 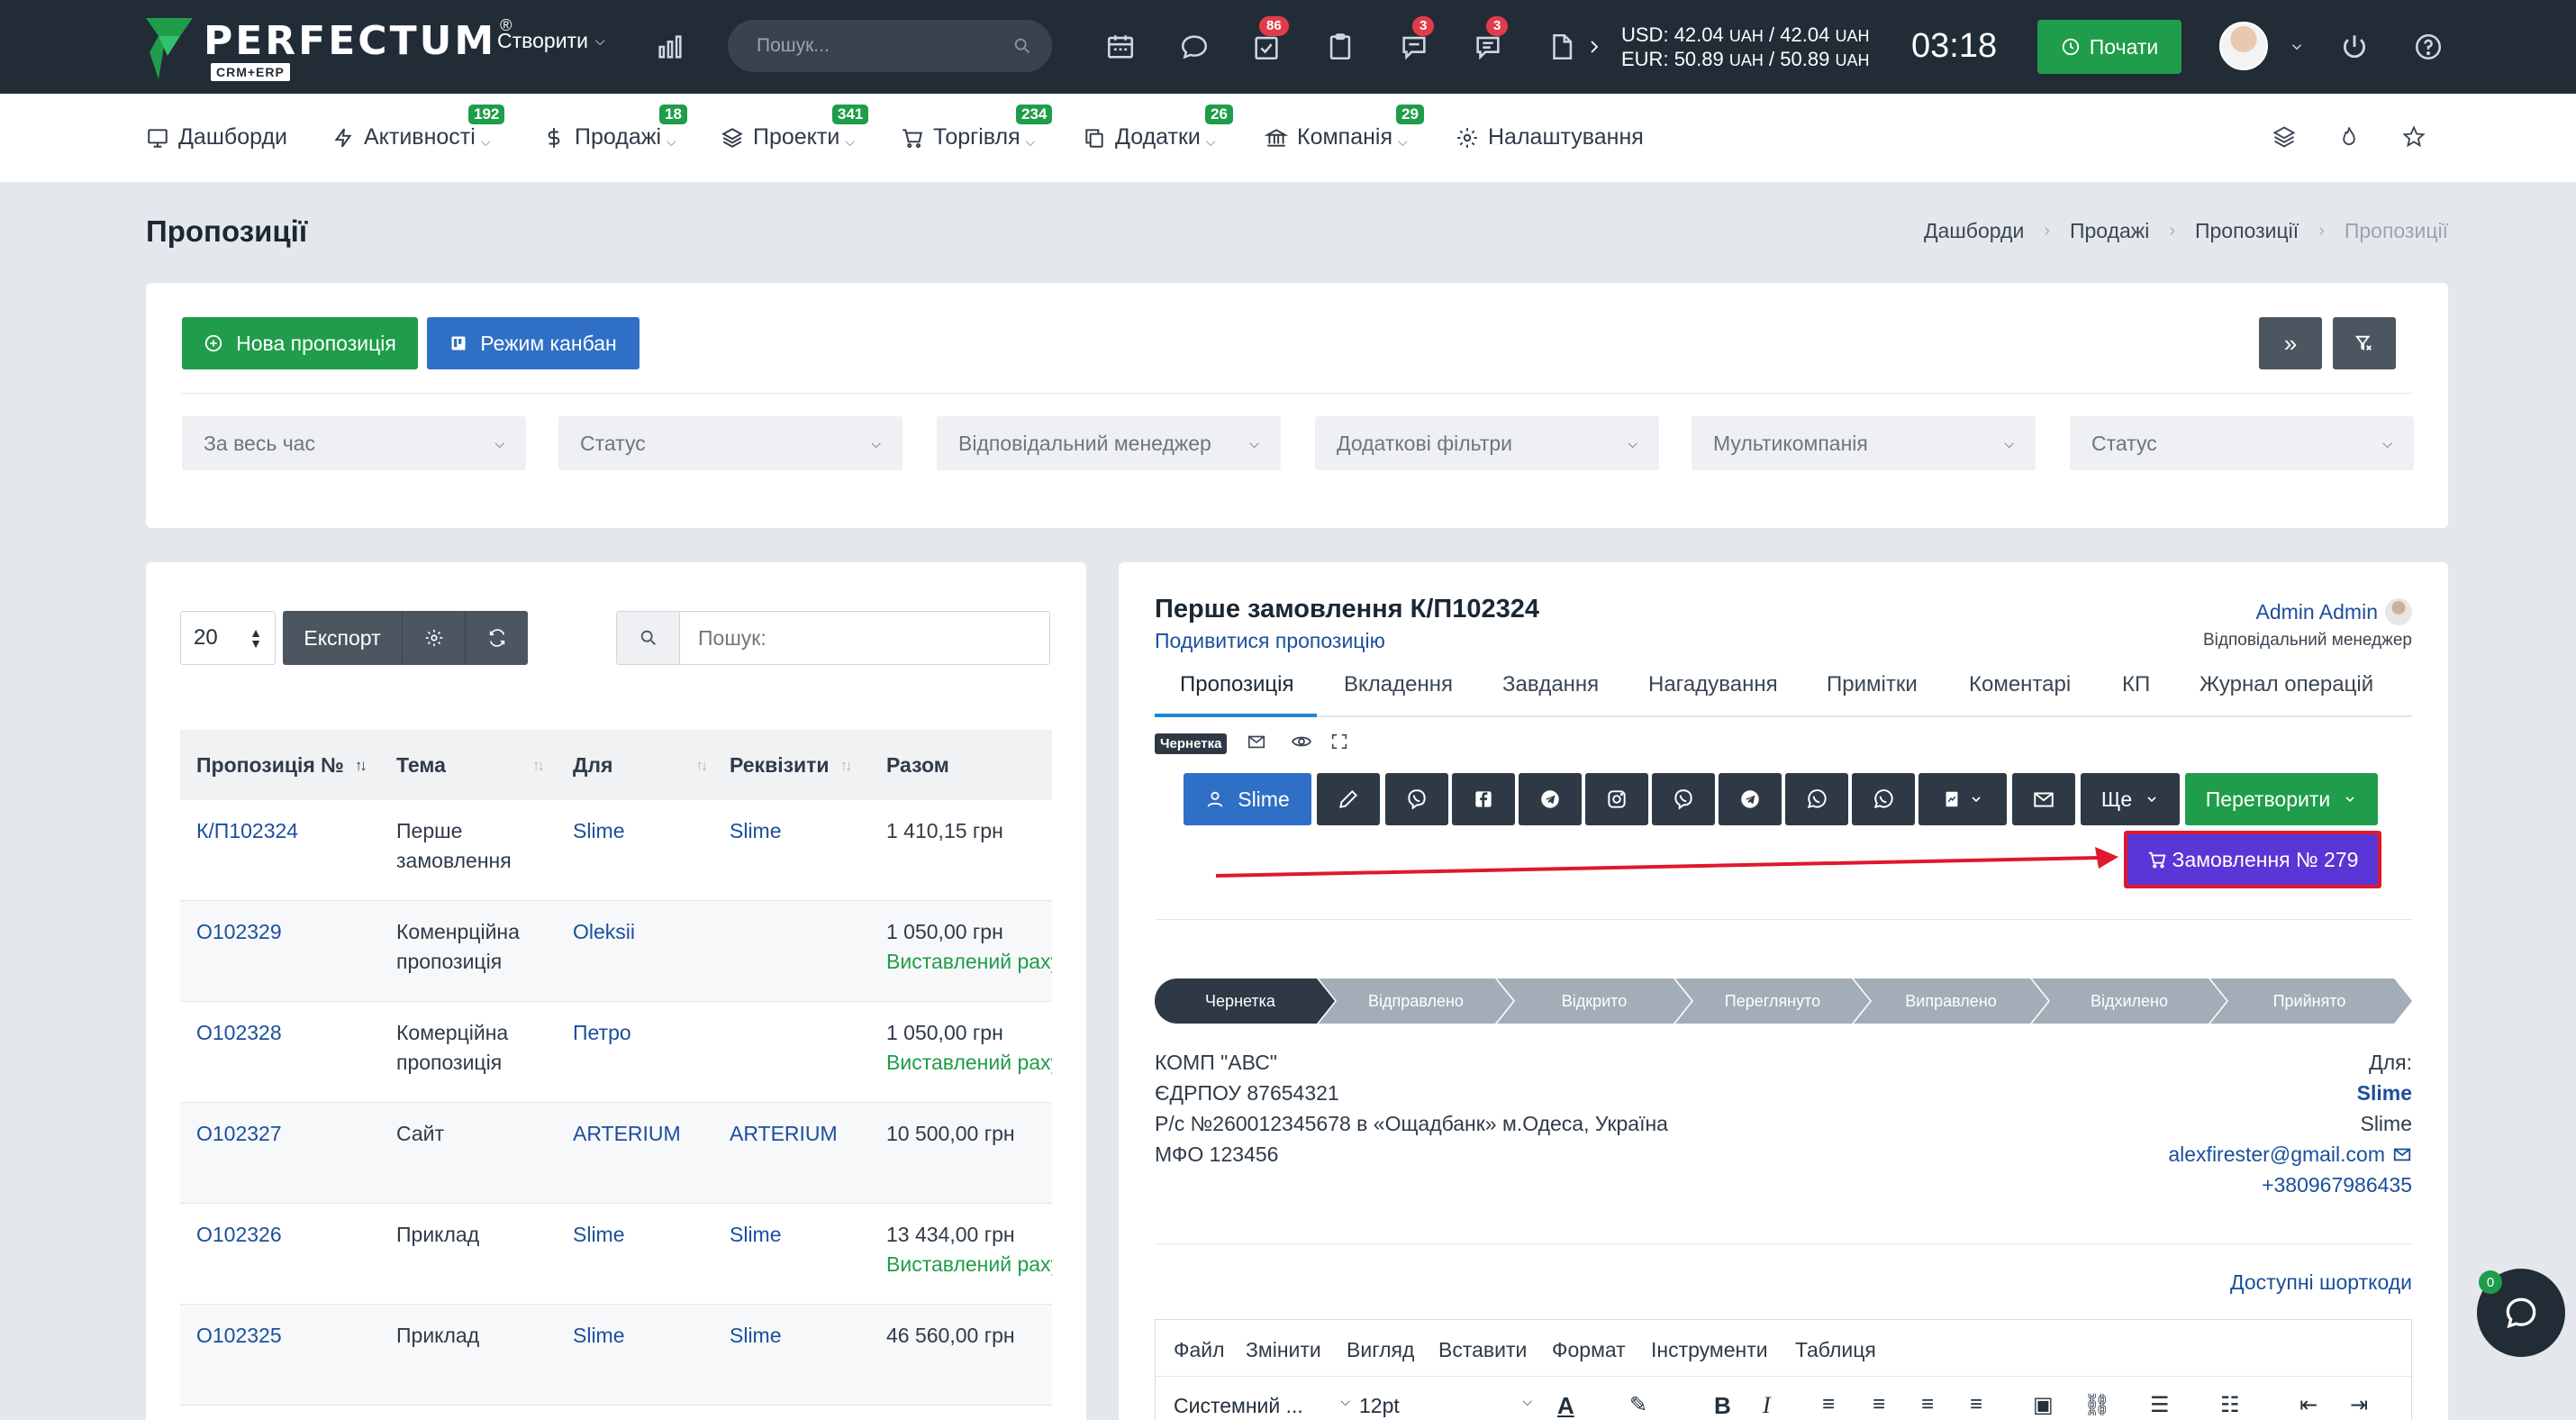 What do you see at coordinates (670, 47) in the screenshot?
I see `stats-icon` at bounding box center [670, 47].